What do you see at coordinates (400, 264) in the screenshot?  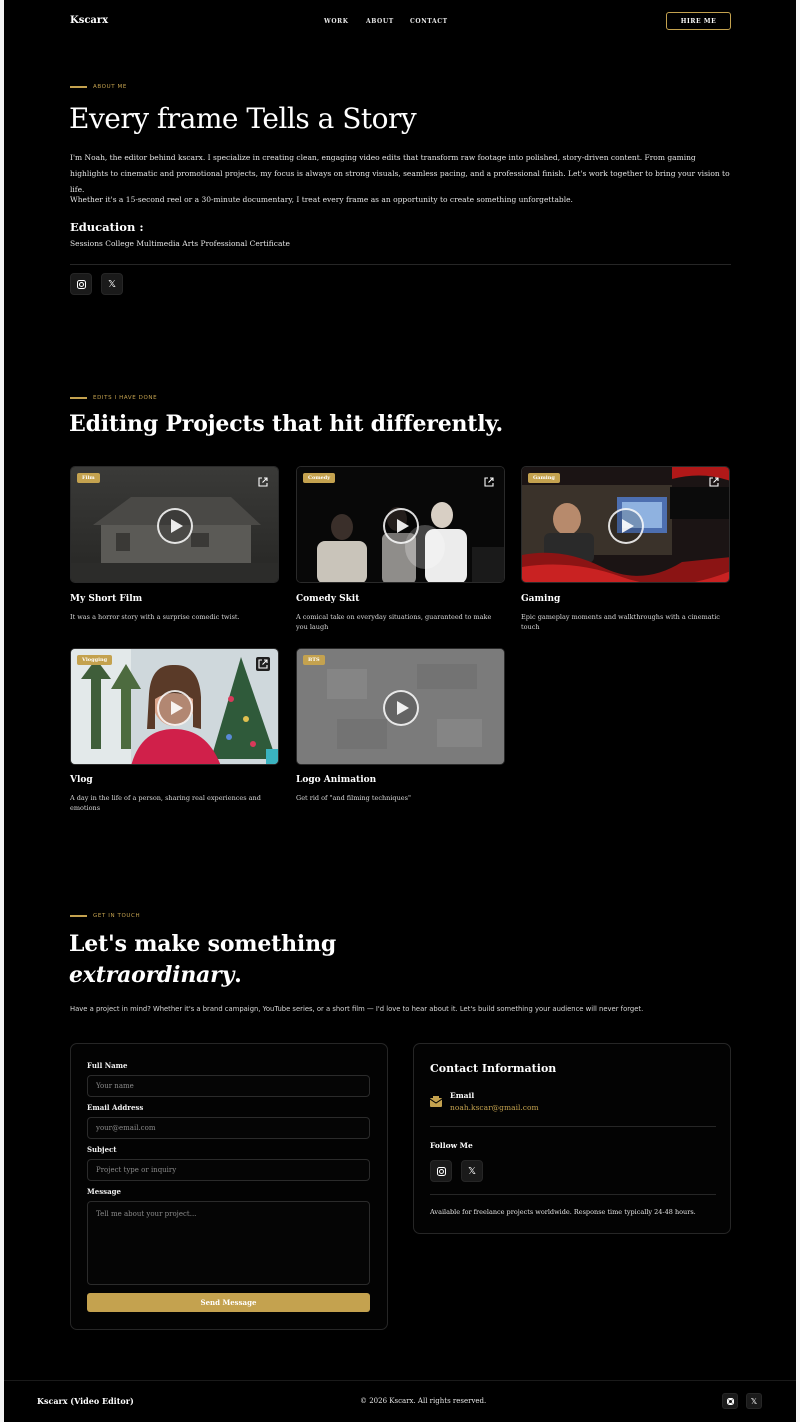 I see `about-divider` at bounding box center [400, 264].